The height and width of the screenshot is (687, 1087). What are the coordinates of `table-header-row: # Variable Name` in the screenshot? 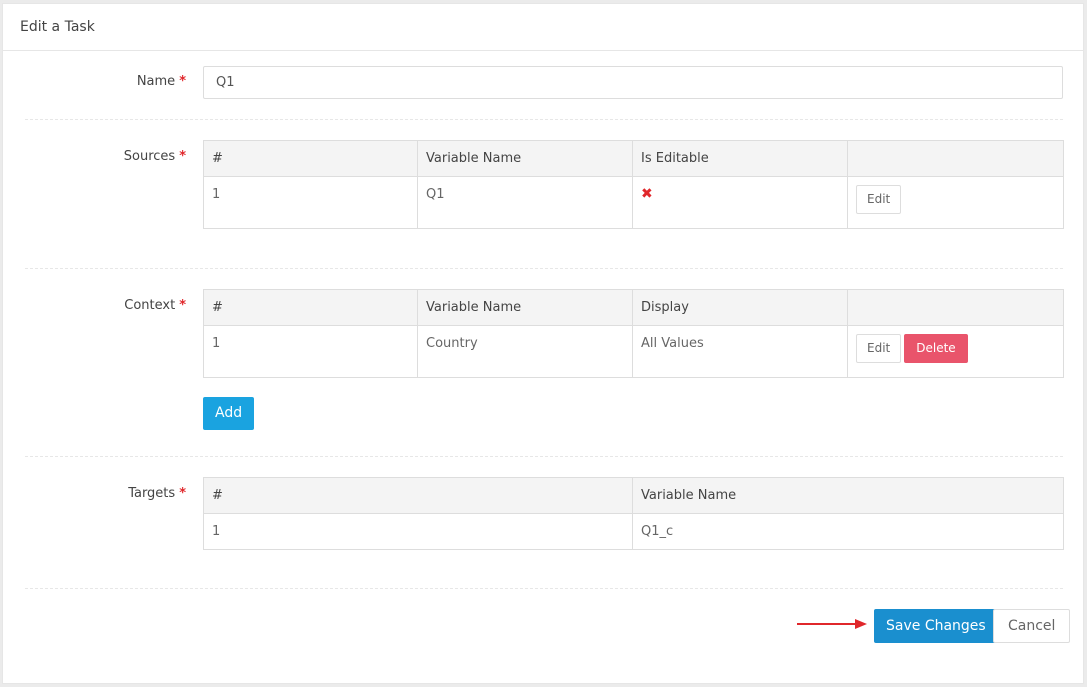 It's located at (633, 495).